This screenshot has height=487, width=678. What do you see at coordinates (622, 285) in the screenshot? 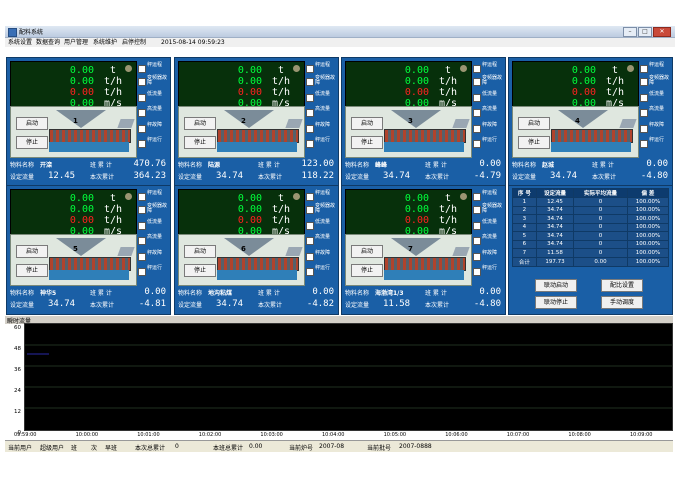
I see `ratio-settings-button: 配比设置` at bounding box center [622, 285].